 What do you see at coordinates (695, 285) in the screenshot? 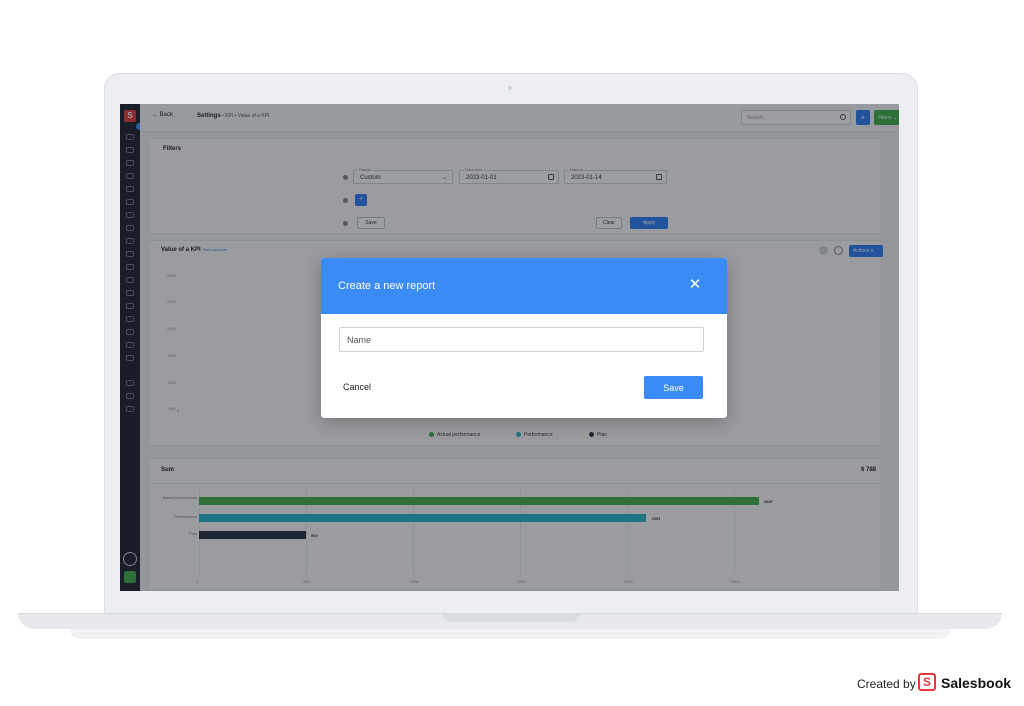
I see `close-icon: ✕` at bounding box center [695, 285].